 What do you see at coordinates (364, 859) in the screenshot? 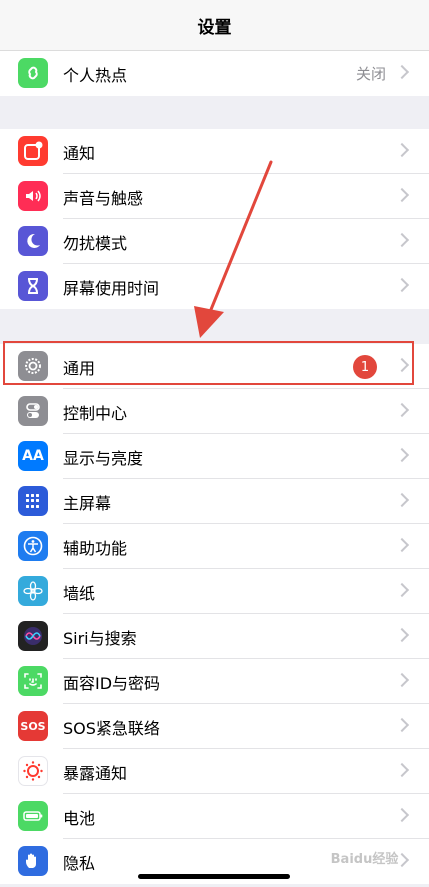
I see `watermark: Baidu经验` at bounding box center [364, 859].